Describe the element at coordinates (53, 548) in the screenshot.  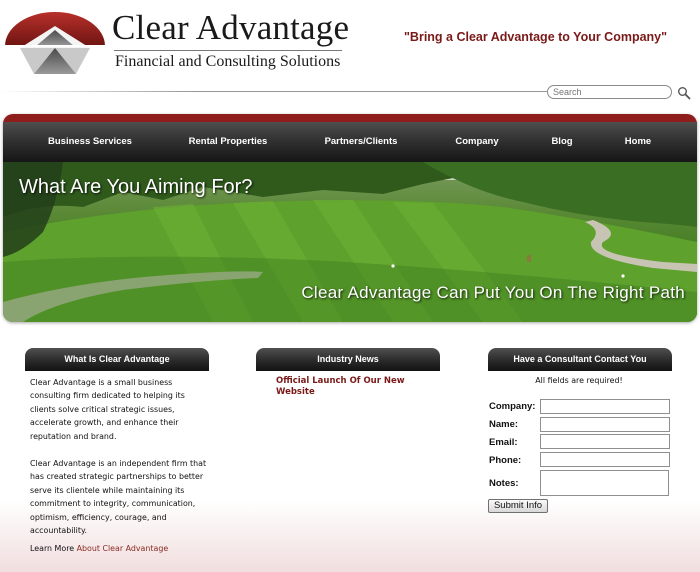
I see `learn-more-label: Learn More` at that location.